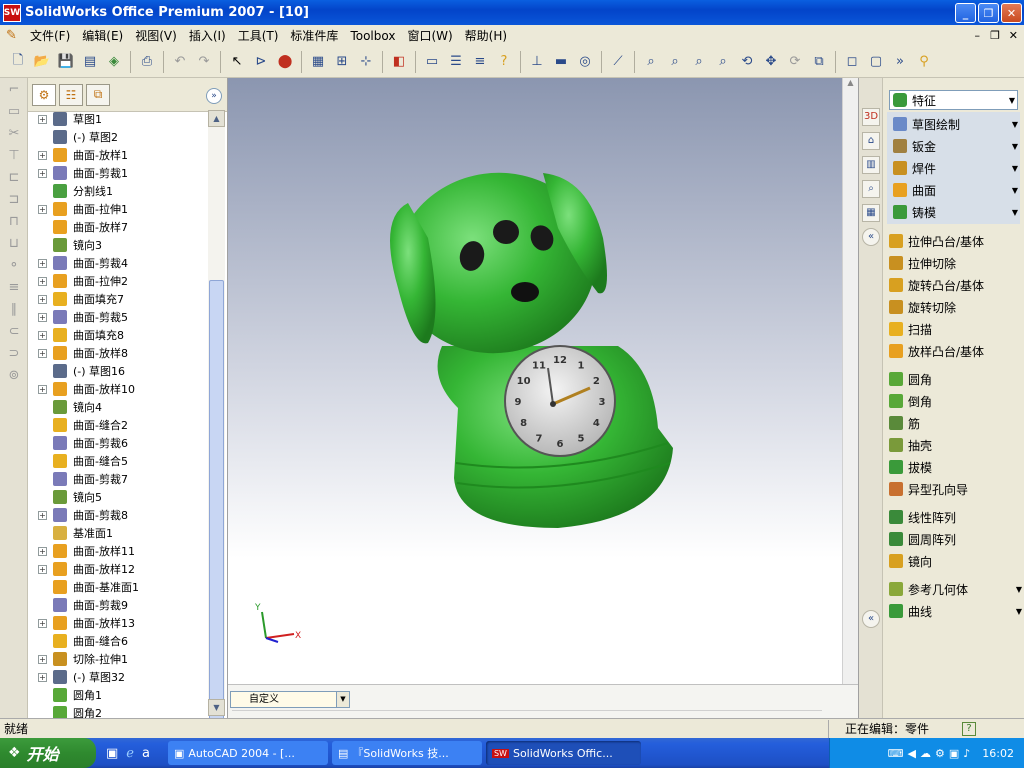 The width and height of the screenshot is (1024, 768). Describe the element at coordinates (118, 353) in the screenshot. I see `tree-item: + 曲面-放样8` at that location.